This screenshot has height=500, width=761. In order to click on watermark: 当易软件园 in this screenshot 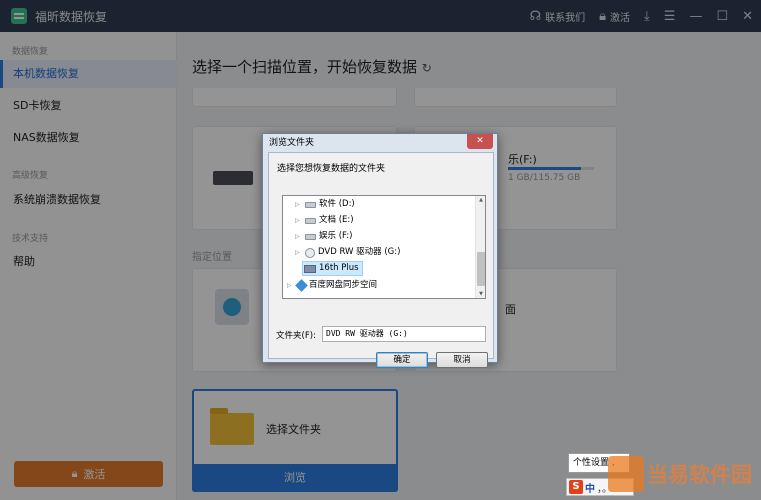, I will do `click(682, 474)`.